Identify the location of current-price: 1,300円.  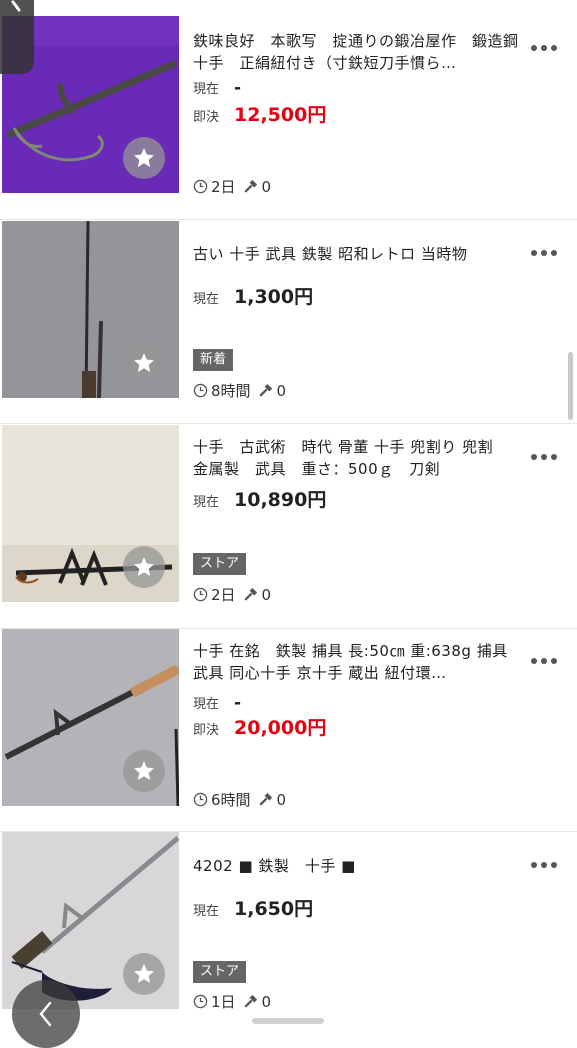
(274, 297).